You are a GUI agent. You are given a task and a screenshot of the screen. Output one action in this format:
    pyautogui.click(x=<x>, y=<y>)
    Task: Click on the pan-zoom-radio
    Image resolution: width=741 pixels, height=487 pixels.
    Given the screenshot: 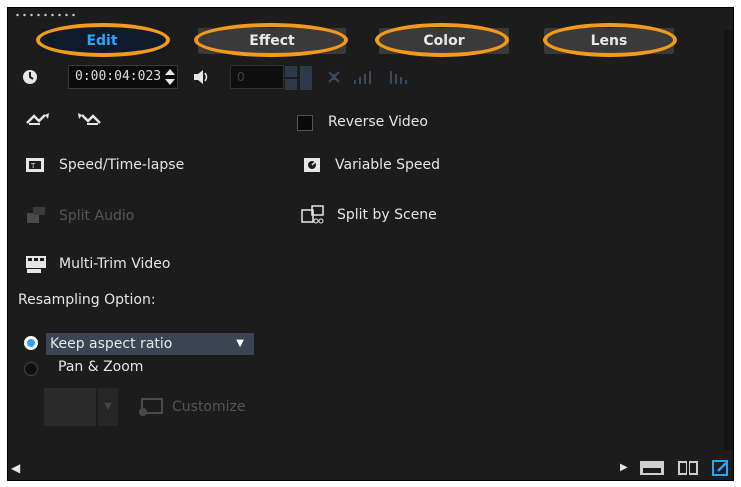 What is the action you would take?
    pyautogui.click(x=31, y=369)
    